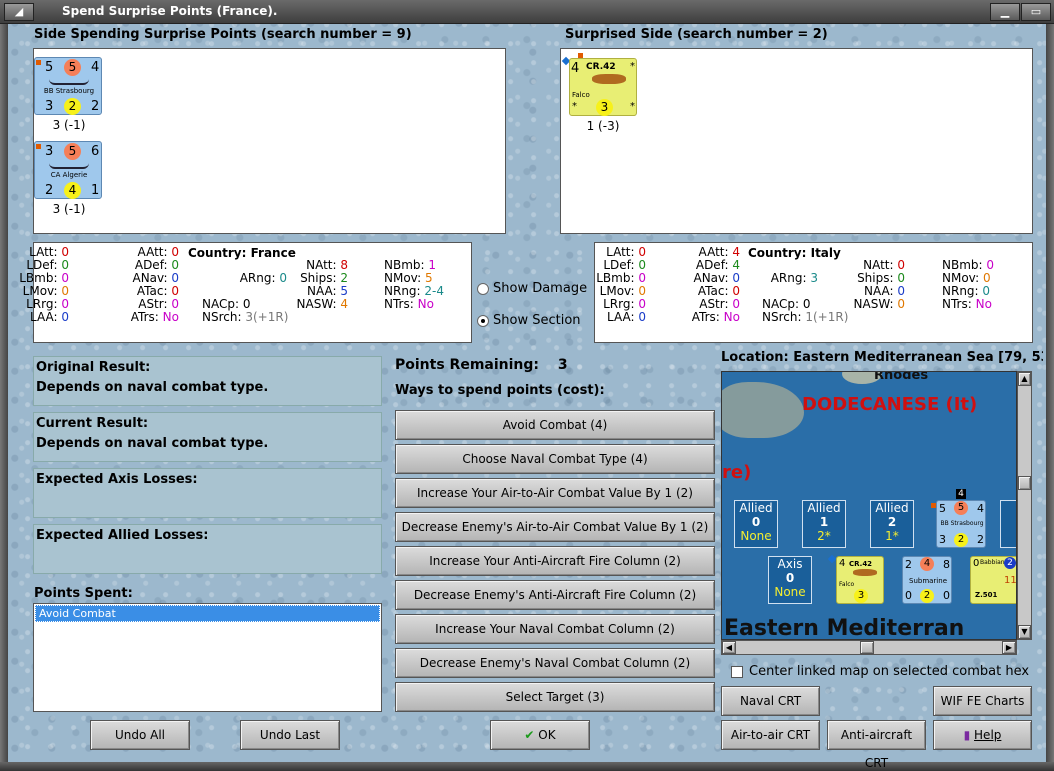  I want to click on current-result-value: Depends on naval combat type., so click(152, 443).